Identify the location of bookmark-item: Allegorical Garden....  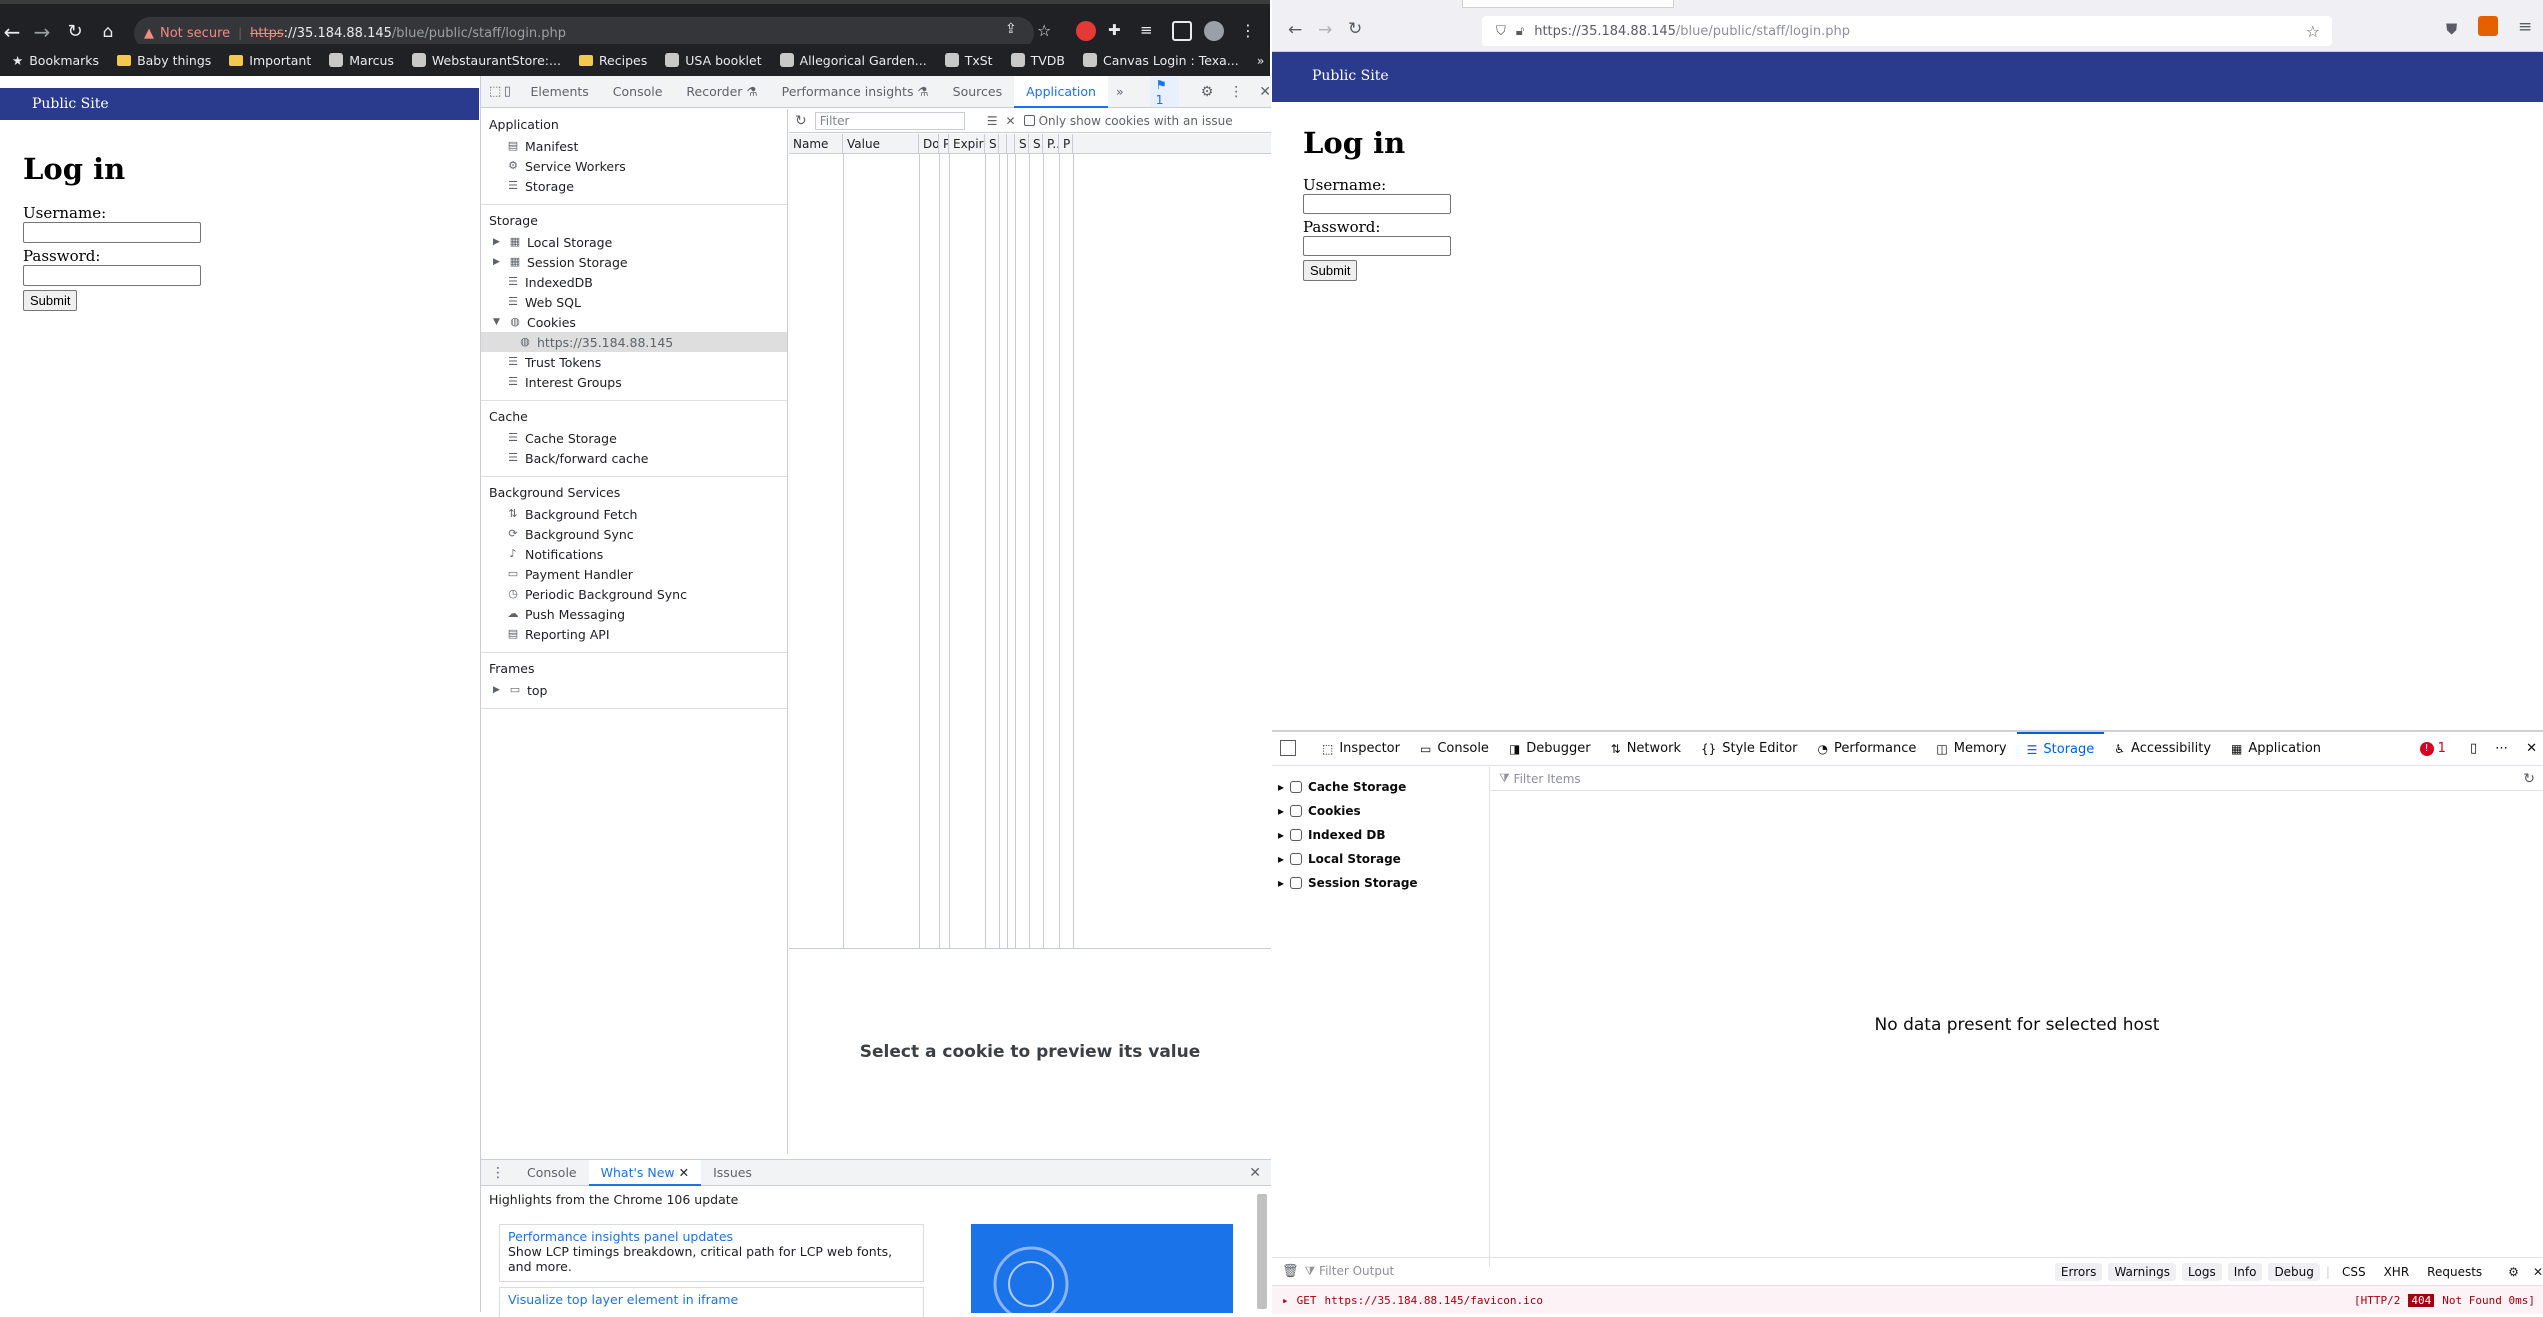
(853, 60).